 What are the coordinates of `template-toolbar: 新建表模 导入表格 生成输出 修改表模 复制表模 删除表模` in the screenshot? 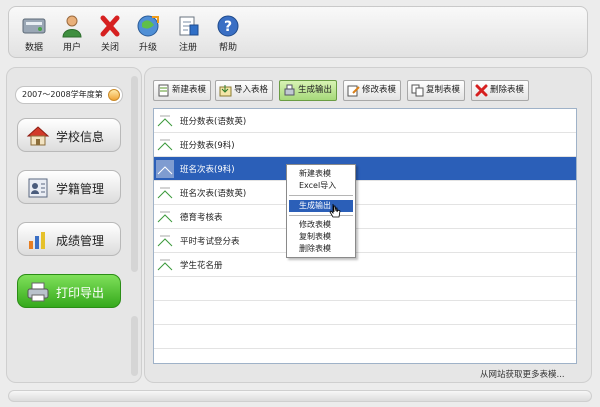 It's located at (368, 91).